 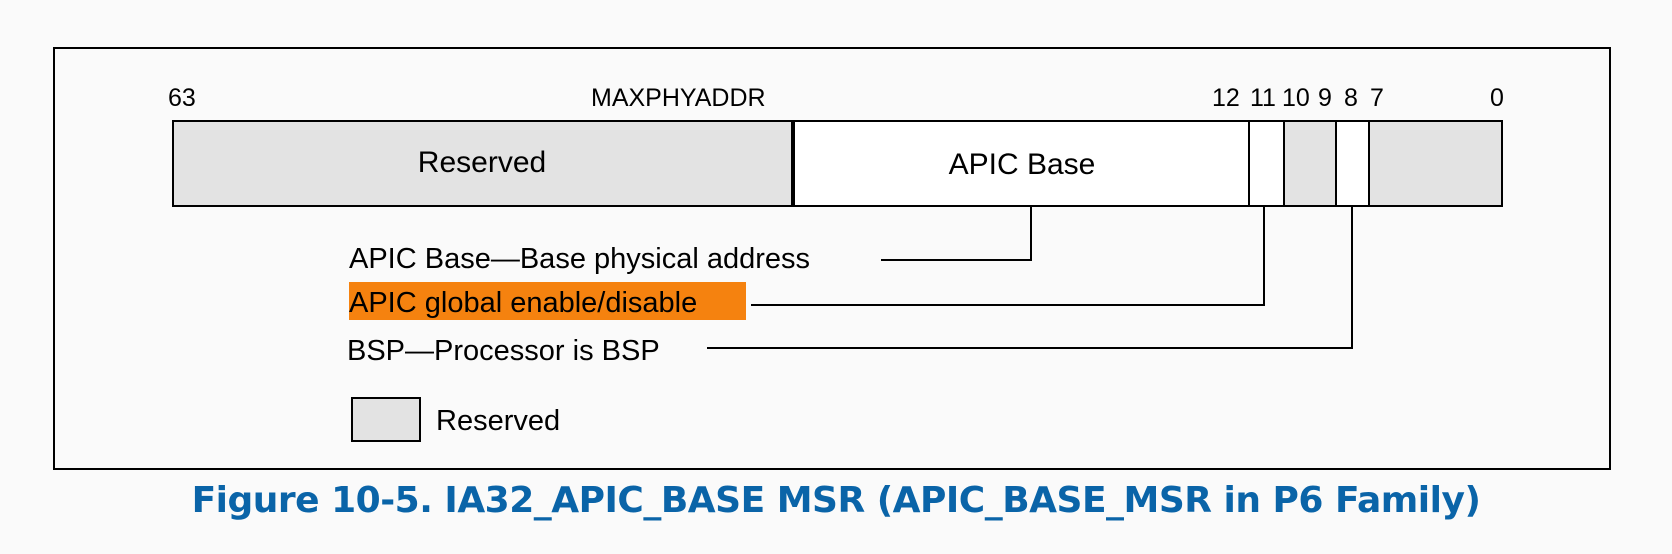 What do you see at coordinates (1325, 98) in the screenshot?
I see `bit-label-9: 9` at bounding box center [1325, 98].